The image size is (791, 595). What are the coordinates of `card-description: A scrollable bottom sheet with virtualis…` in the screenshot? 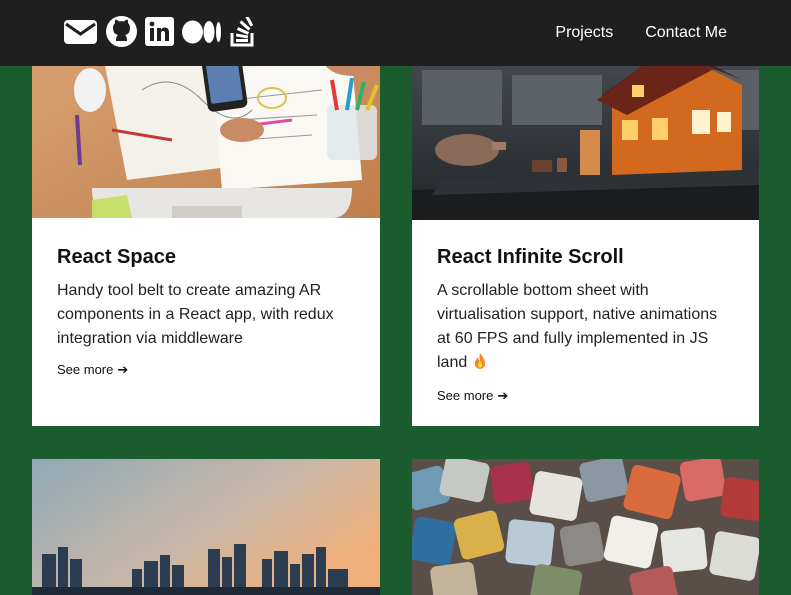 It's located at (585, 328).